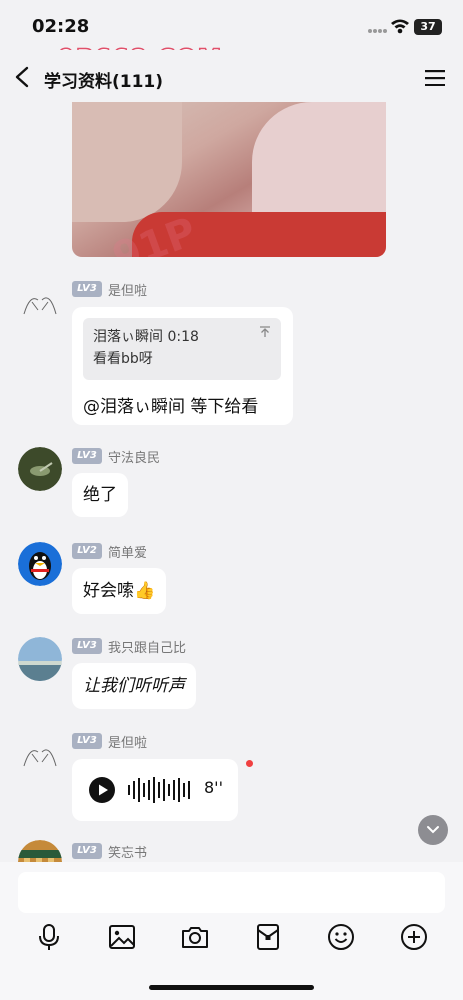 This screenshot has height=1000, width=463. I want to click on camera-icon, so click(195, 937).